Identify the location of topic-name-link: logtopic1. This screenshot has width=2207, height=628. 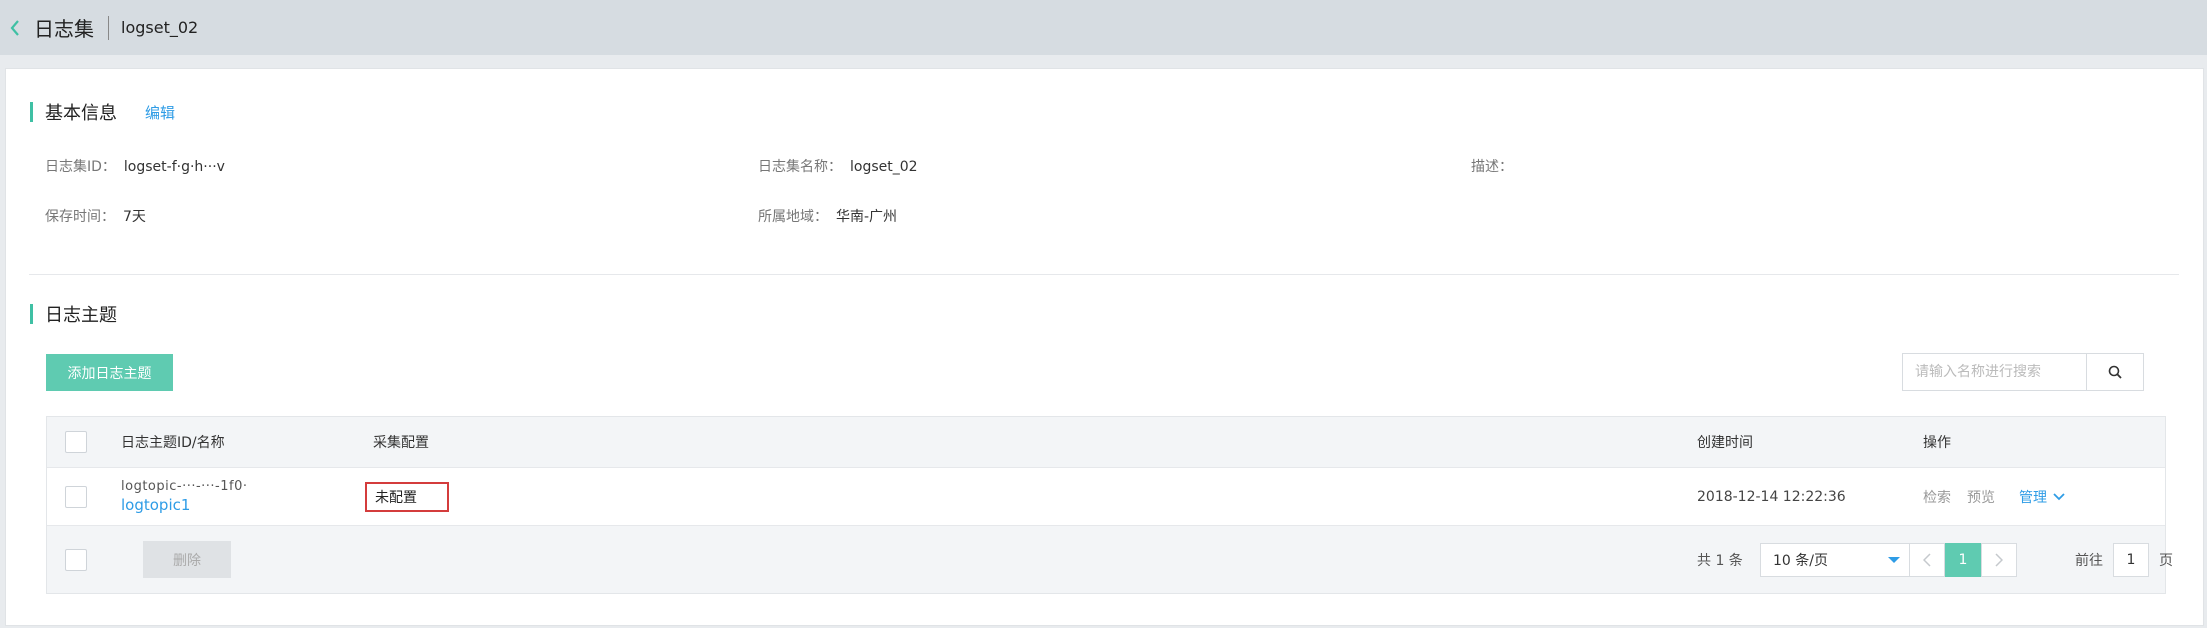
(155, 505).